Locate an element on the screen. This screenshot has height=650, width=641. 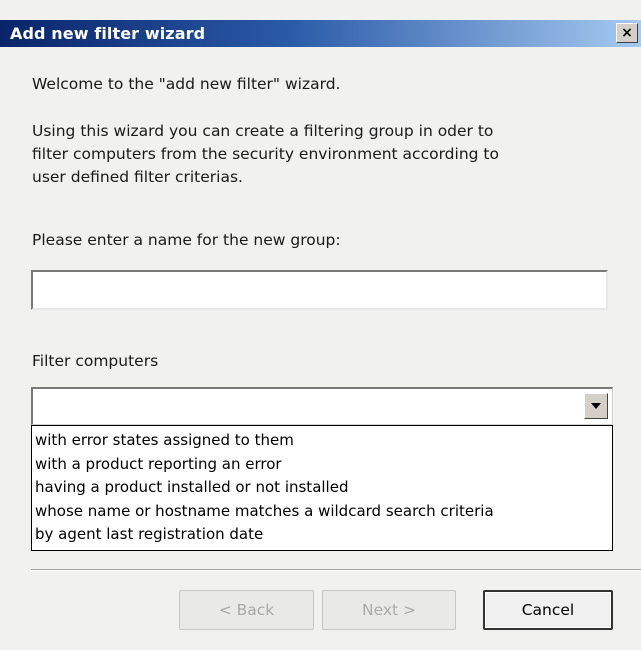
dropdown-button is located at coordinates (596, 406).